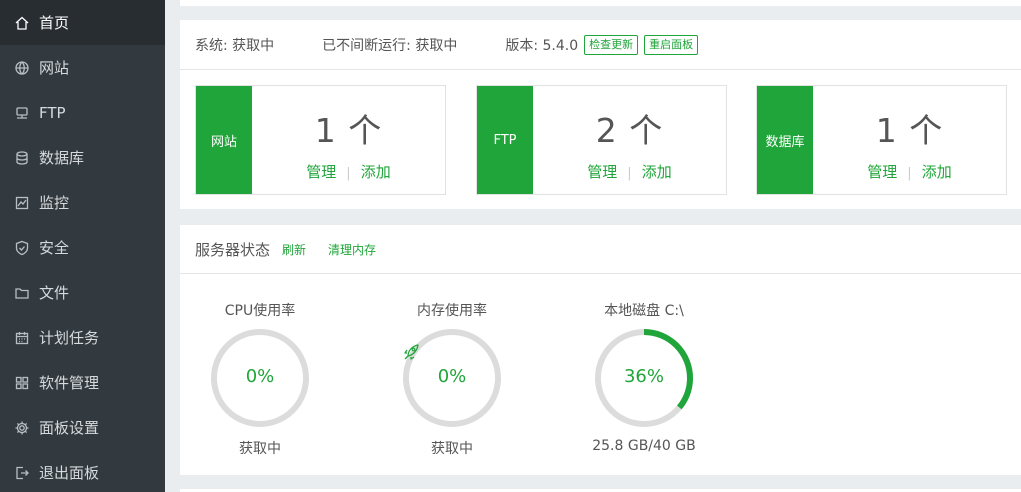 Image resolution: width=1021 pixels, height=492 pixels. Describe the element at coordinates (629, 130) in the screenshot. I see `card-count: 2 个` at that location.